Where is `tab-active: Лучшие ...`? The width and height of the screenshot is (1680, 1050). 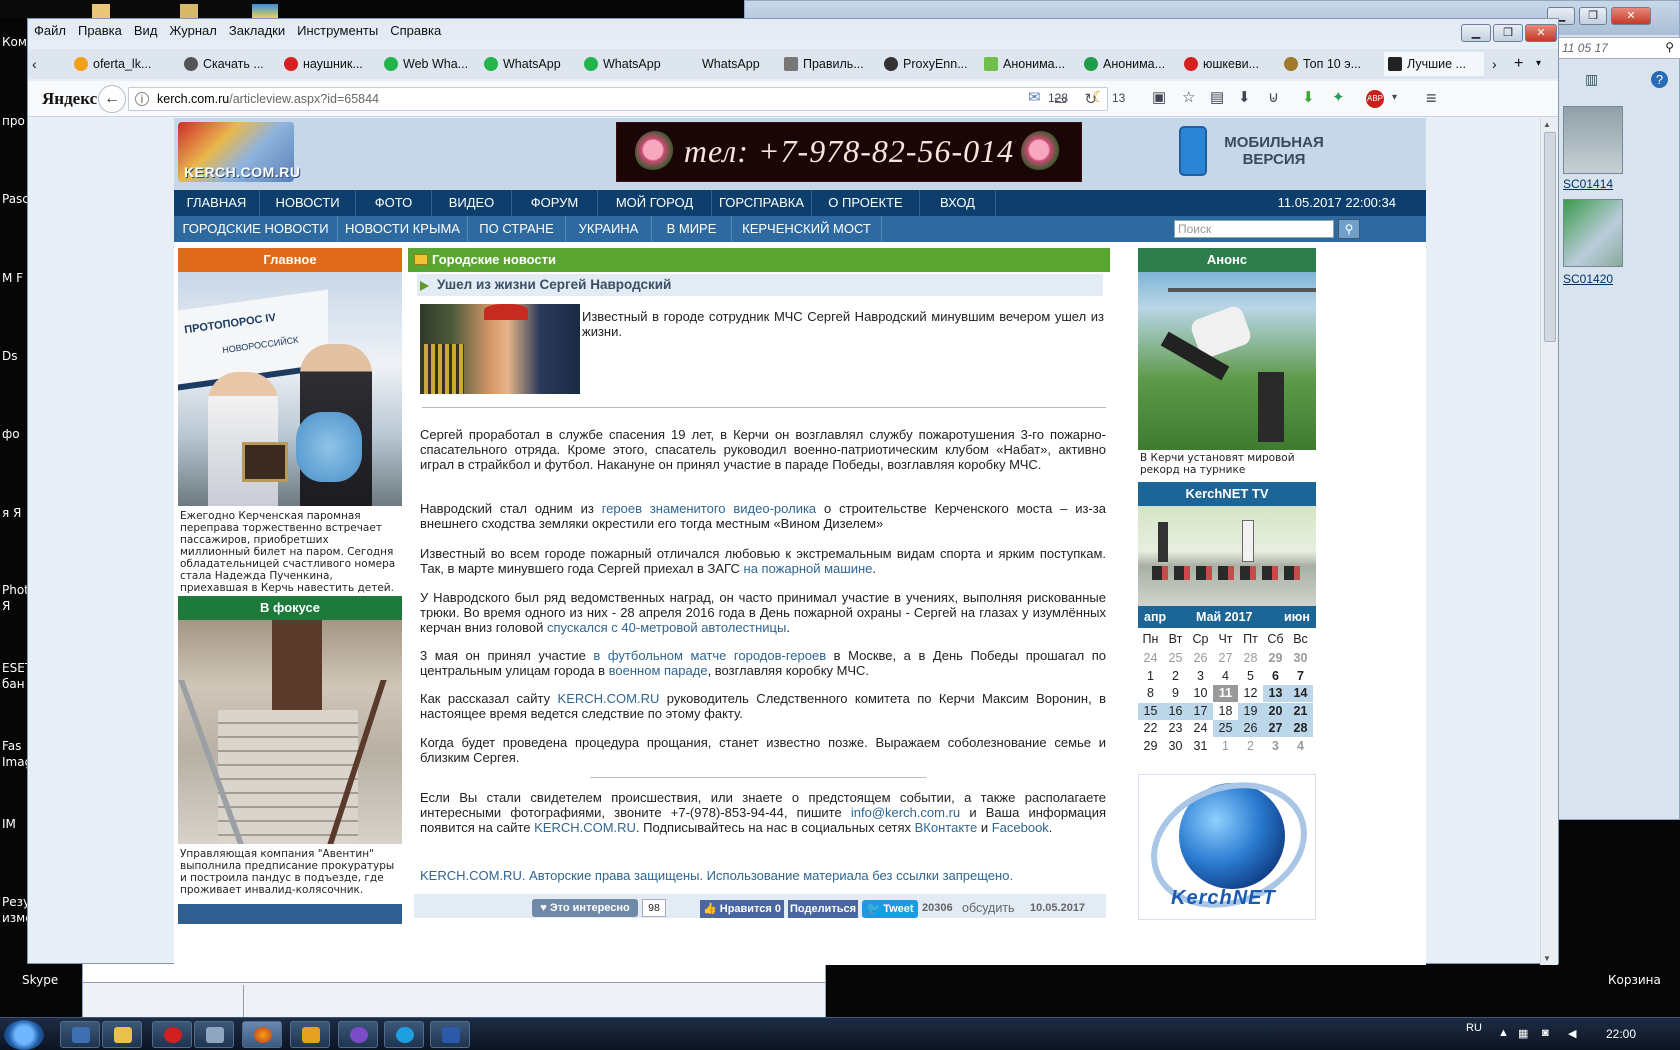 tab-active: Лучшие ... is located at coordinates (1434, 64).